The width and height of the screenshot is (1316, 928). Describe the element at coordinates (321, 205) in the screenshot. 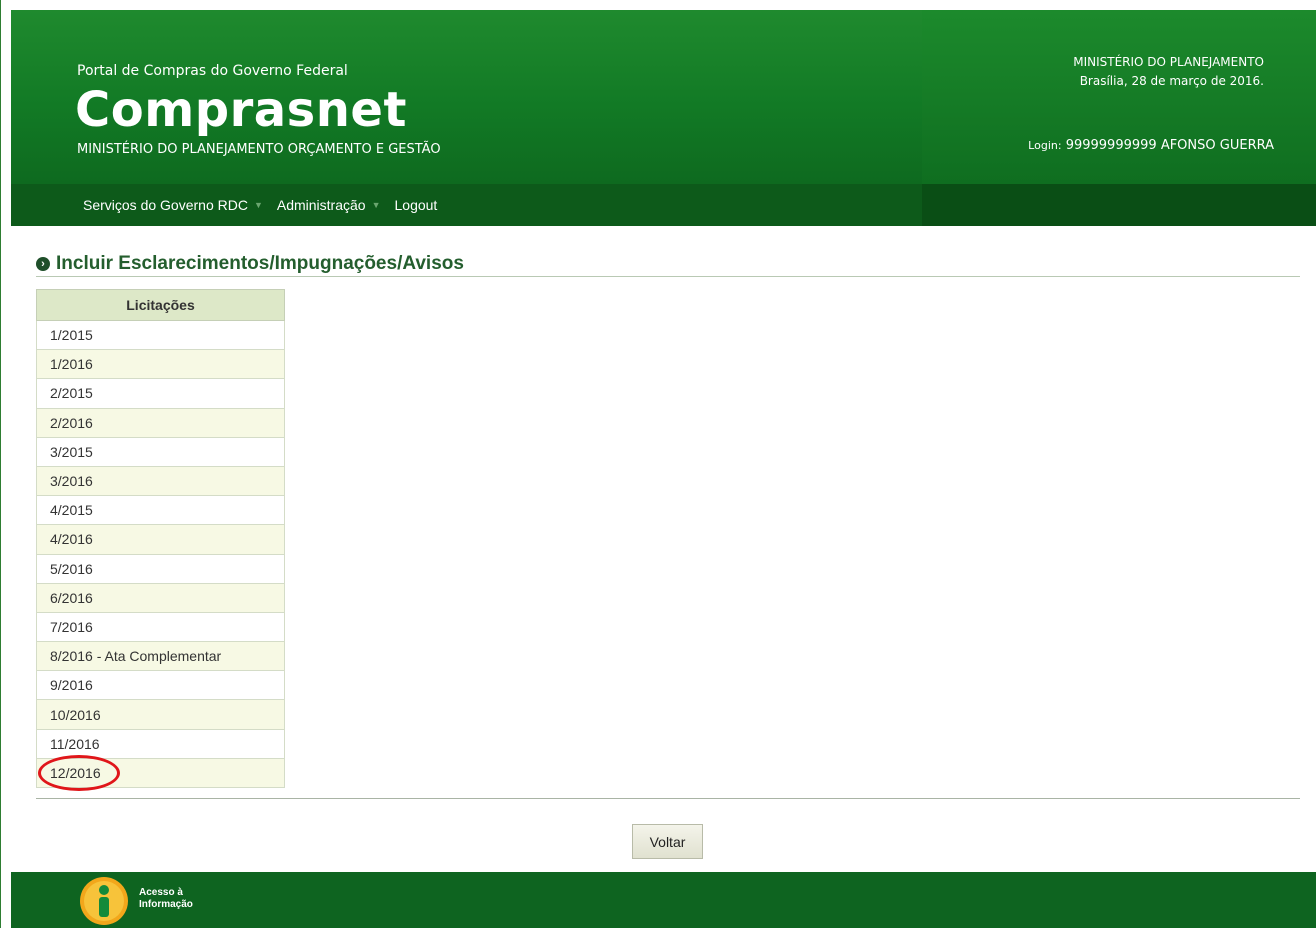

I see `nav-label: Administração` at that location.